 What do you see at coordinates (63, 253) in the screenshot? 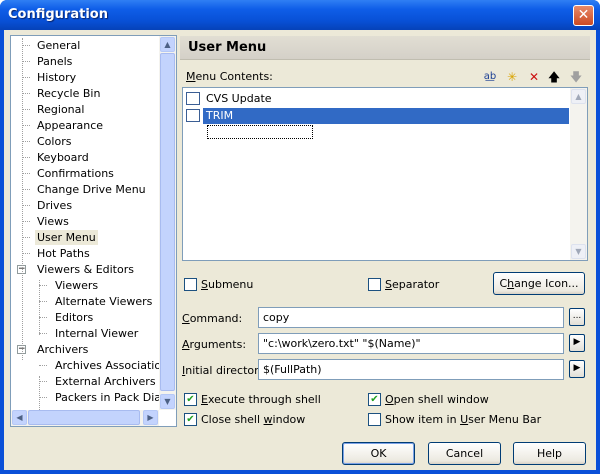
I see `tree-item: Hot Paths` at bounding box center [63, 253].